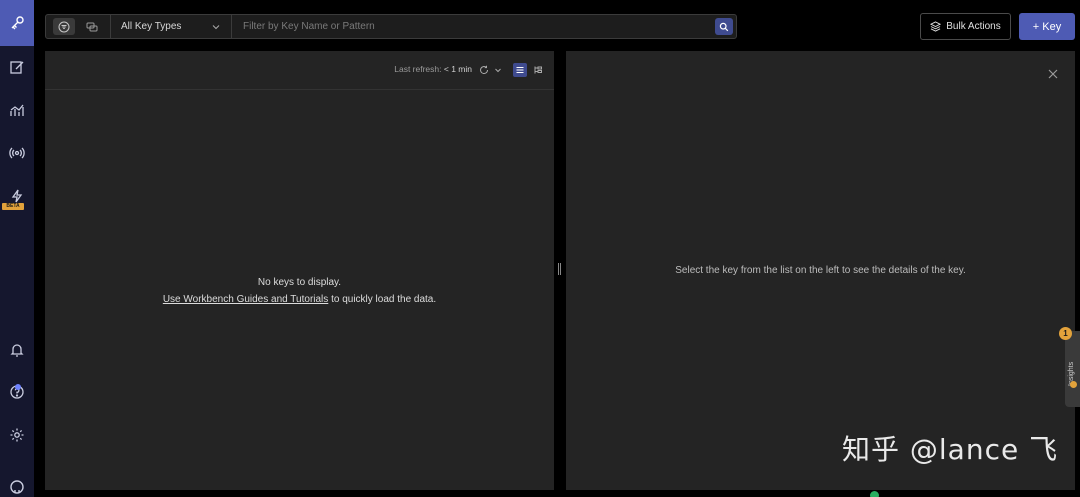 This screenshot has width=1080, height=497. What do you see at coordinates (538, 70) in the screenshot?
I see `tree-view-icon` at bounding box center [538, 70].